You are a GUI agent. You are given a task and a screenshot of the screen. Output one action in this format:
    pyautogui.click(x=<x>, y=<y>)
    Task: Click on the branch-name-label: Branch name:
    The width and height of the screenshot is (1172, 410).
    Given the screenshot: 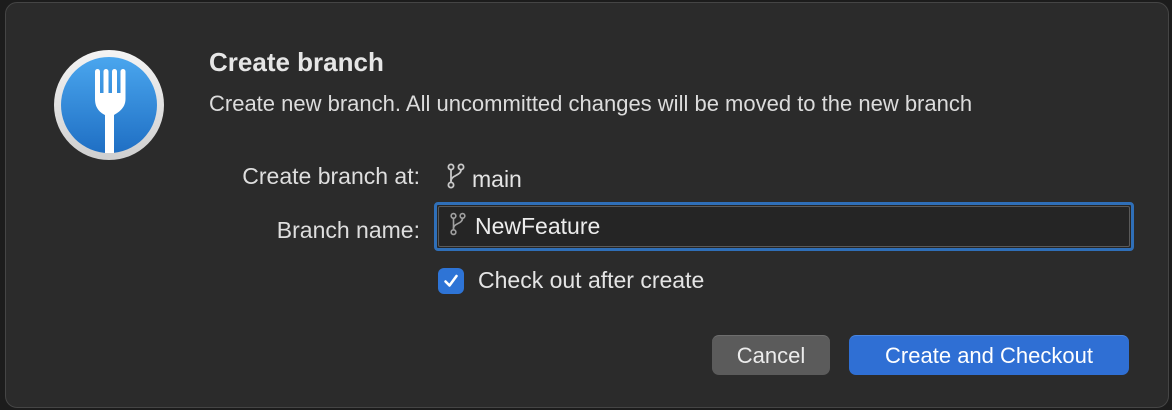 What is the action you would take?
    pyautogui.click(x=348, y=230)
    